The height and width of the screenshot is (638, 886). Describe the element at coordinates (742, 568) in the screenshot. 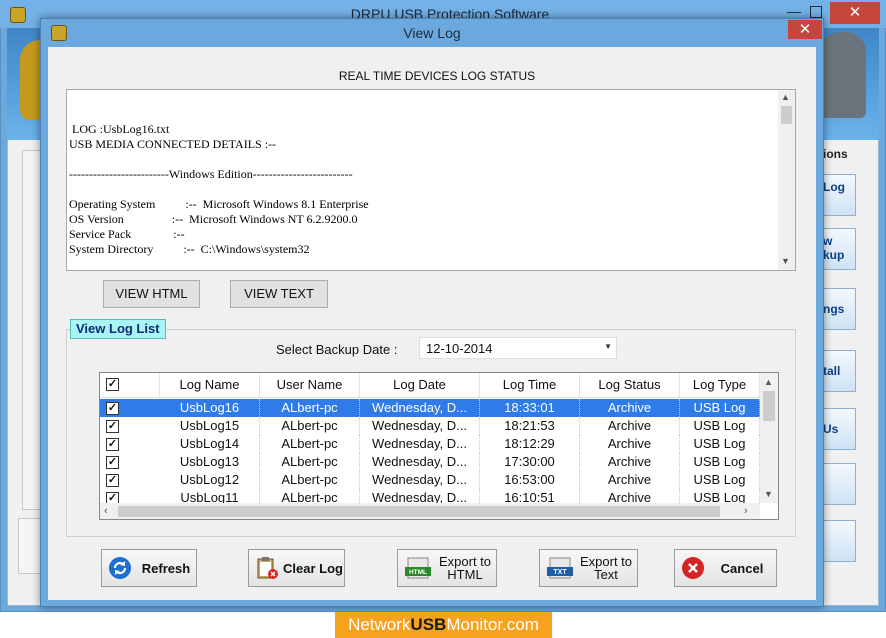

I see `cancel-label: Cancel` at that location.